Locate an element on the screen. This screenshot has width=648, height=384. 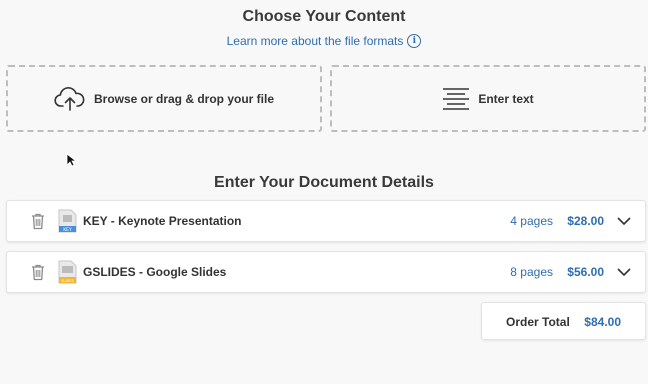
cursor-icon is located at coordinates (71, 160).